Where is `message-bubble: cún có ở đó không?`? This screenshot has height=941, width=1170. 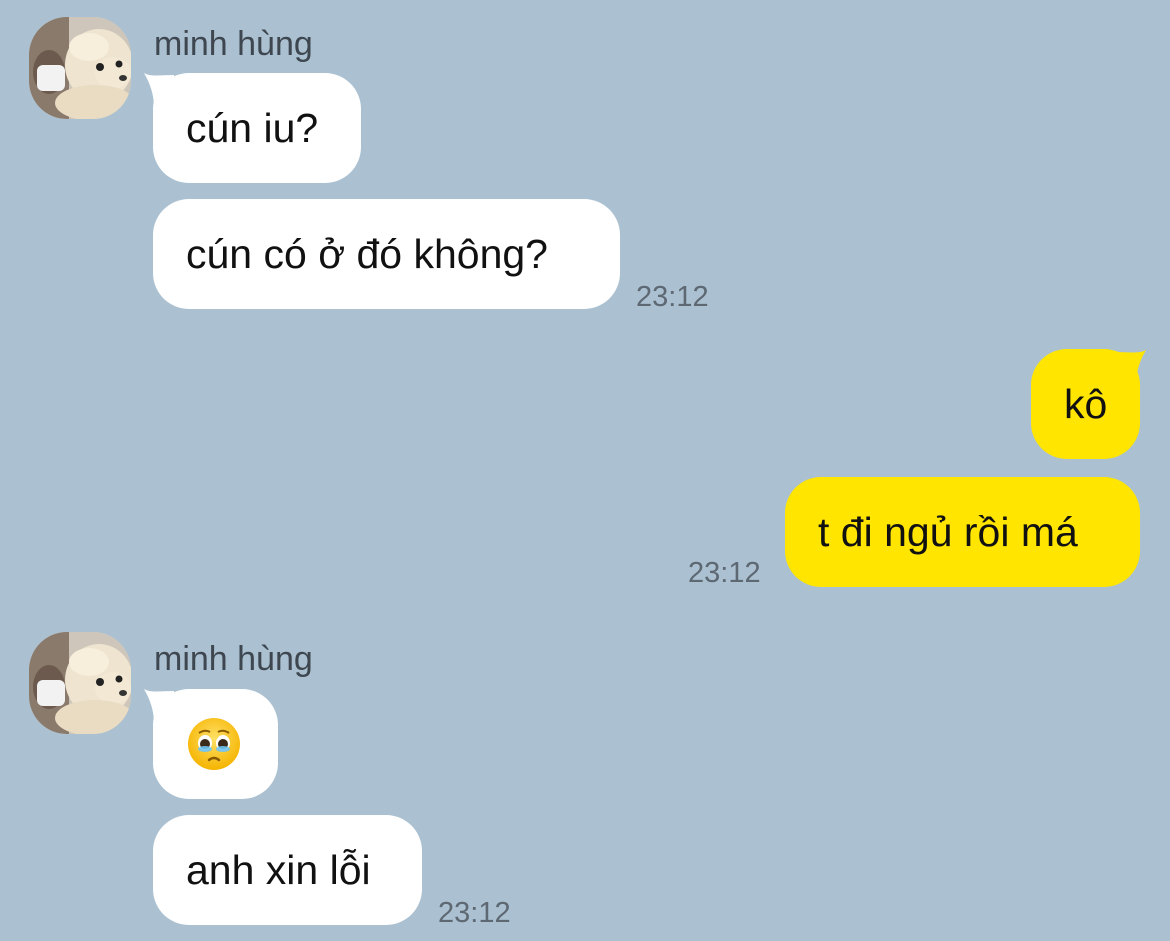 message-bubble: cún có ở đó không? is located at coordinates (386, 254).